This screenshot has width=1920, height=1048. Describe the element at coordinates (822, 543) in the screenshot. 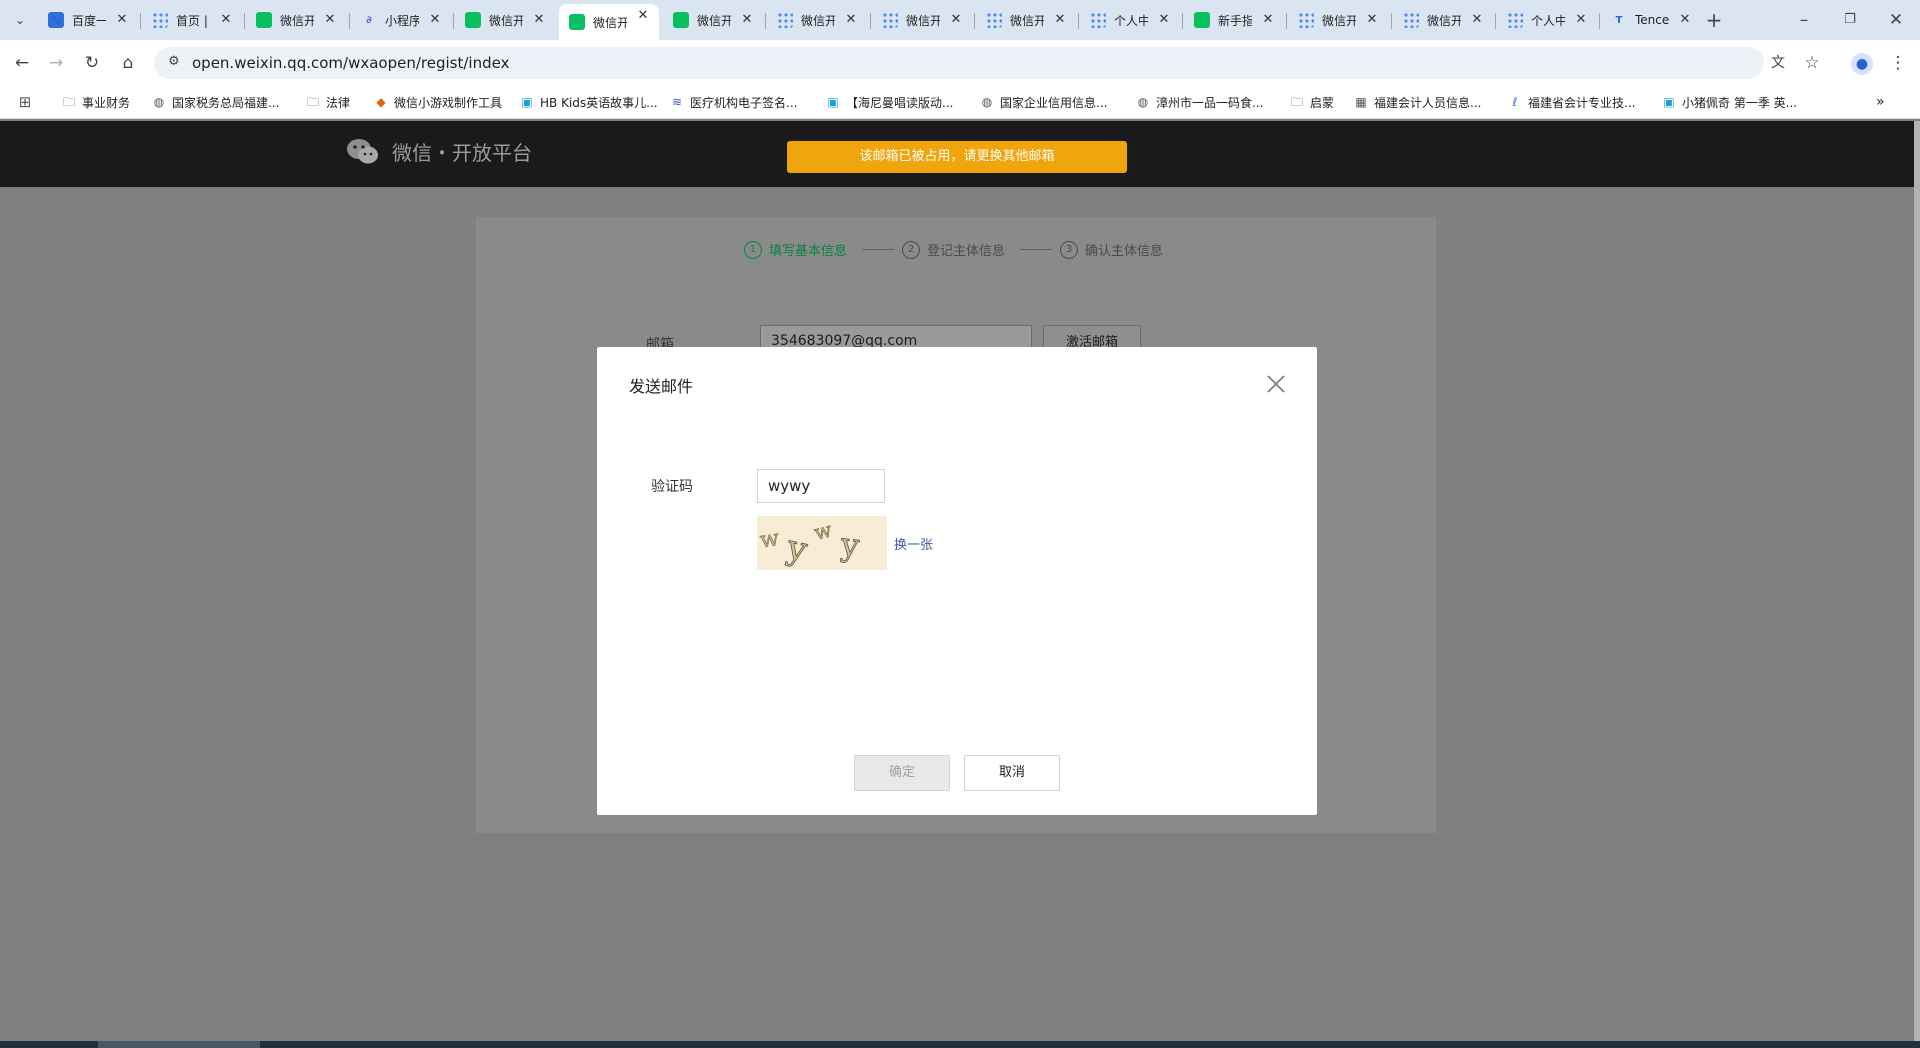

I see `captcha-image: w y w y` at that location.